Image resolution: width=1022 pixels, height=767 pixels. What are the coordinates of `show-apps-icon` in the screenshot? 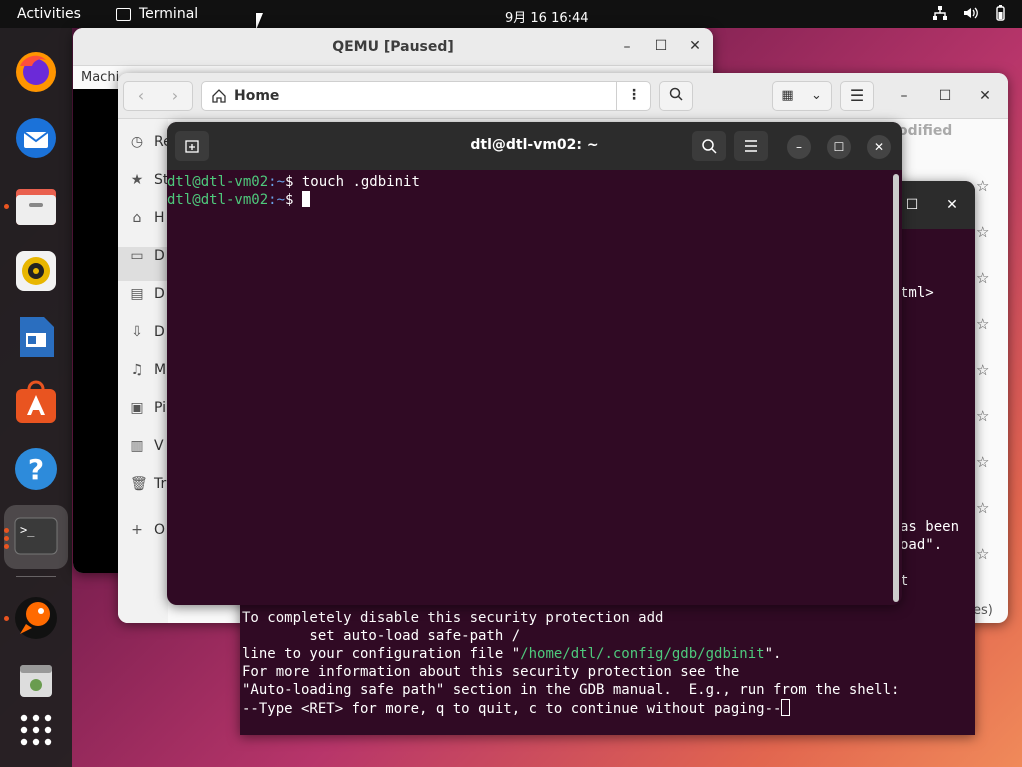 It's located at (36, 732).